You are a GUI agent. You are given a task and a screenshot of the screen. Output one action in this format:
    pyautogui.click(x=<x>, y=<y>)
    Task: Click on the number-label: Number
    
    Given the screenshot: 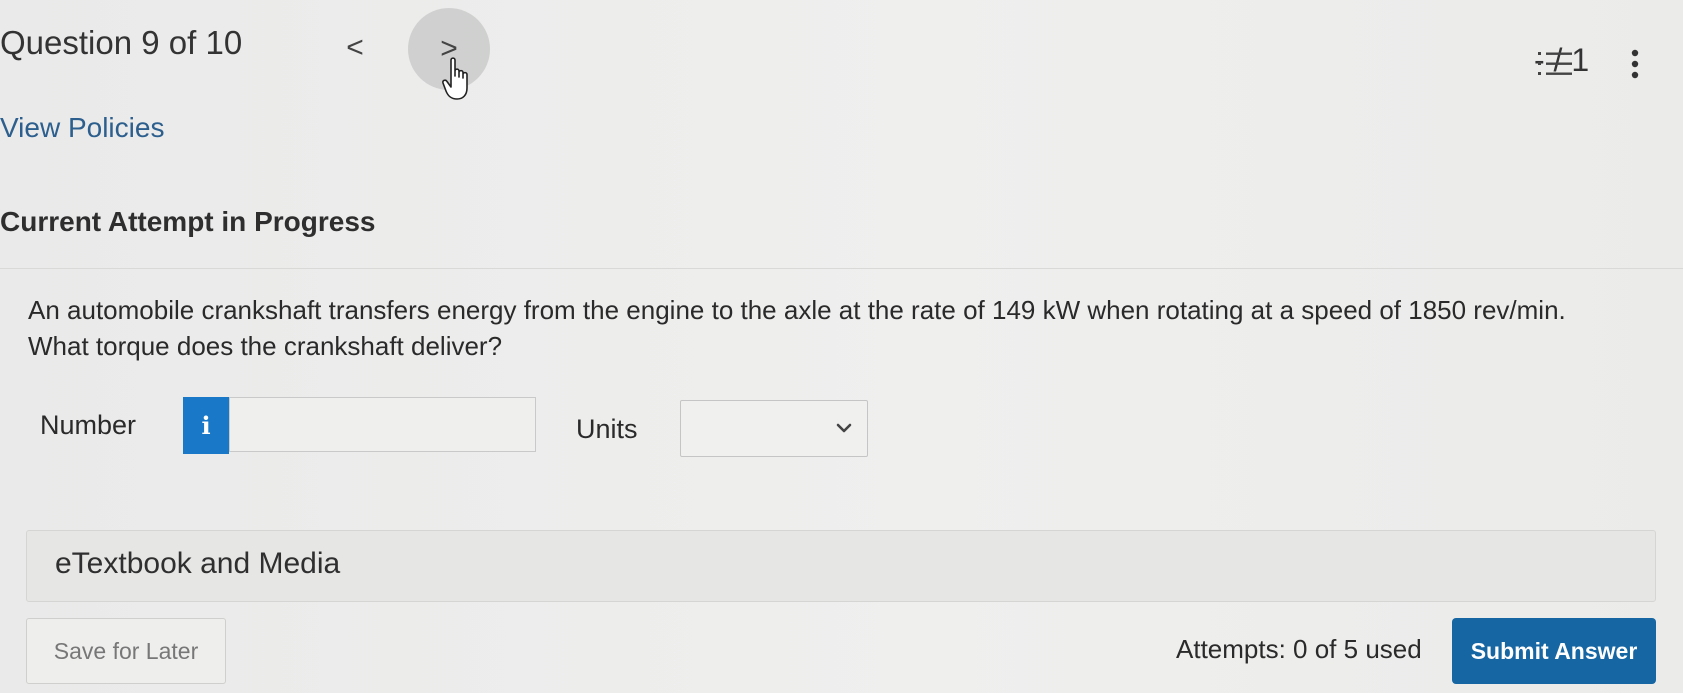 What is the action you would take?
    pyautogui.click(x=88, y=425)
    